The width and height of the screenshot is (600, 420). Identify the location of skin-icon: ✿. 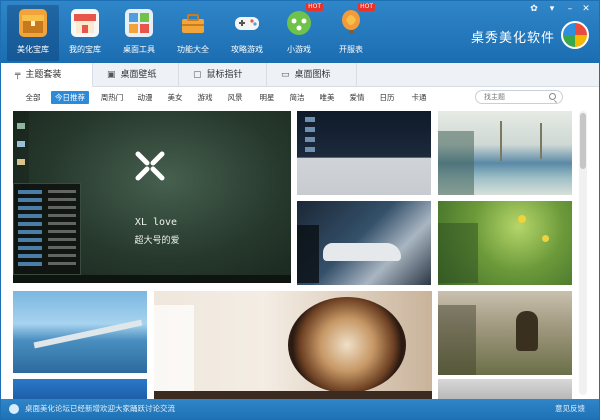
(534, 9).